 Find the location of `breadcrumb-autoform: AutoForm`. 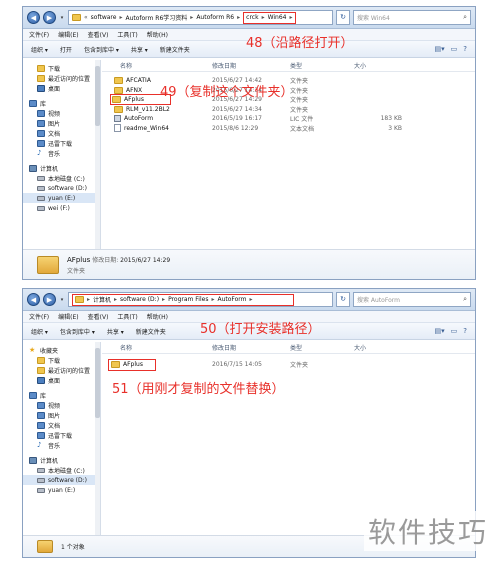

breadcrumb-autoform: AutoForm is located at coordinates (231, 299).